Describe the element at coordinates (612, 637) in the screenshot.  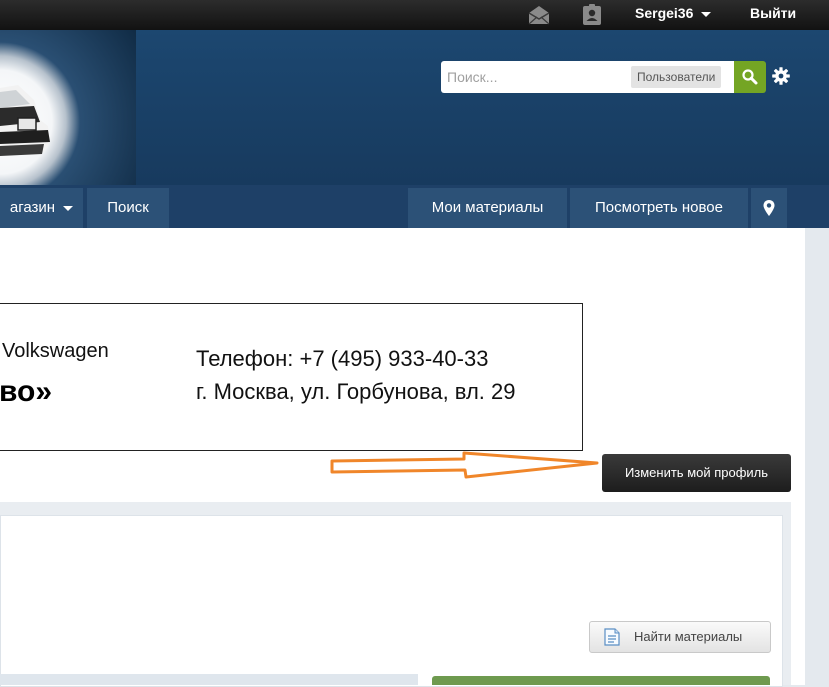
I see `document-icon` at that location.